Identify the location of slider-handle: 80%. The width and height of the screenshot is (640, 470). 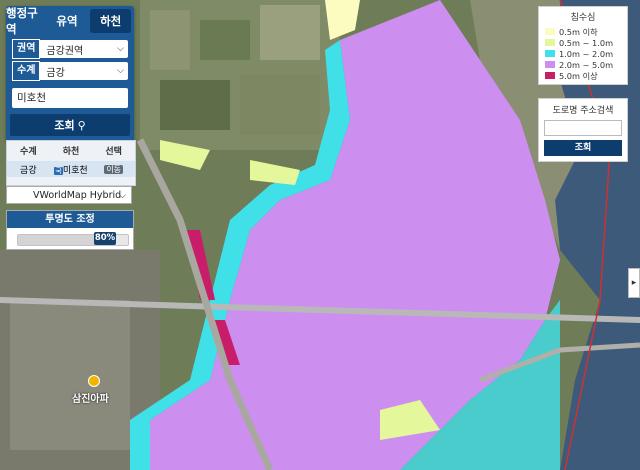
(105, 238).